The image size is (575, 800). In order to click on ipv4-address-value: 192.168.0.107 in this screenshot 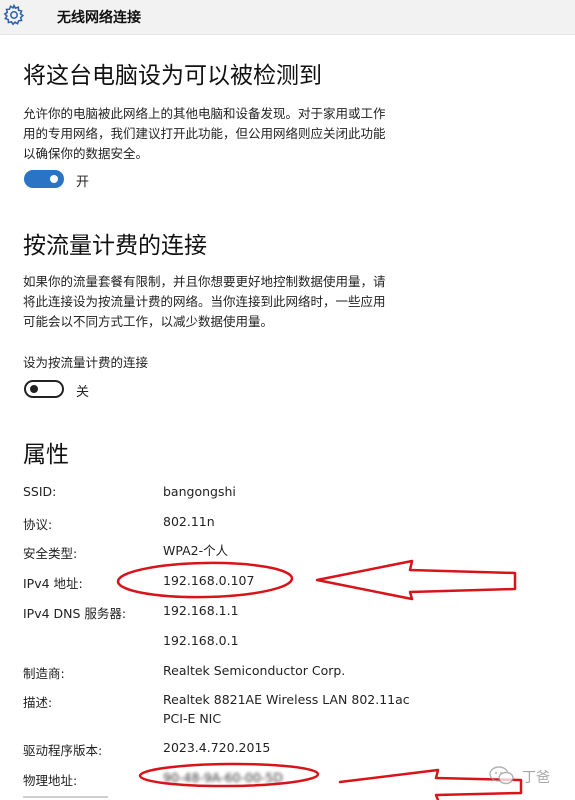, I will do `click(209, 580)`.